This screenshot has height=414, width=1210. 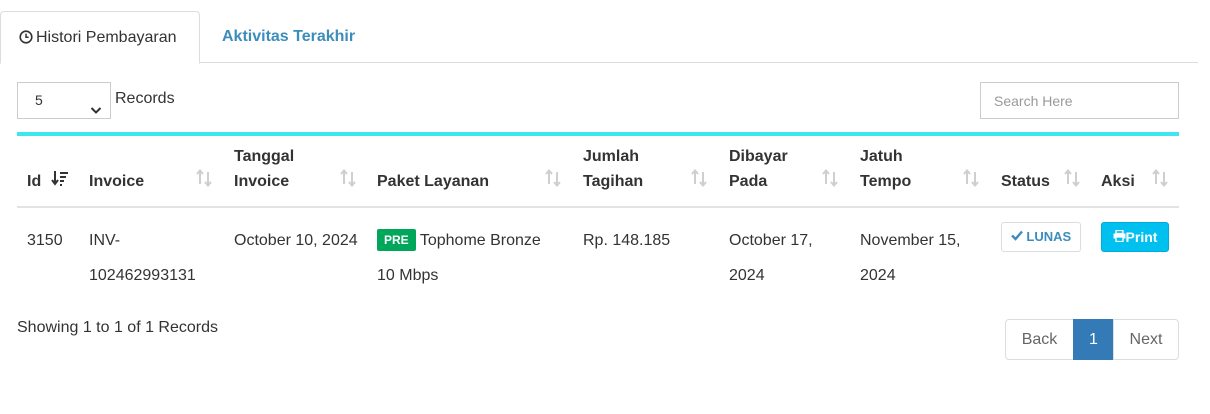 I want to click on cell-dibayar-pada: October 17, 2024, so click(x=771, y=258).